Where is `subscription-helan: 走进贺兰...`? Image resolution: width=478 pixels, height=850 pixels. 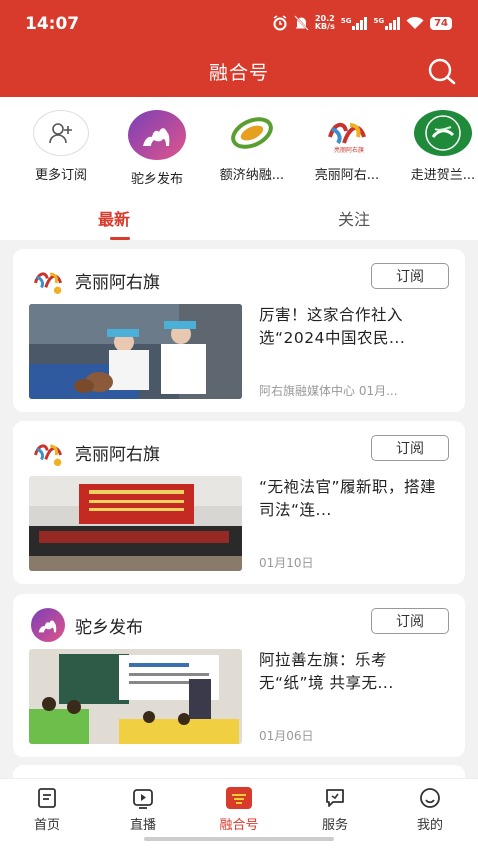 subscription-helan: 走进贺兰... is located at coordinates (438, 146).